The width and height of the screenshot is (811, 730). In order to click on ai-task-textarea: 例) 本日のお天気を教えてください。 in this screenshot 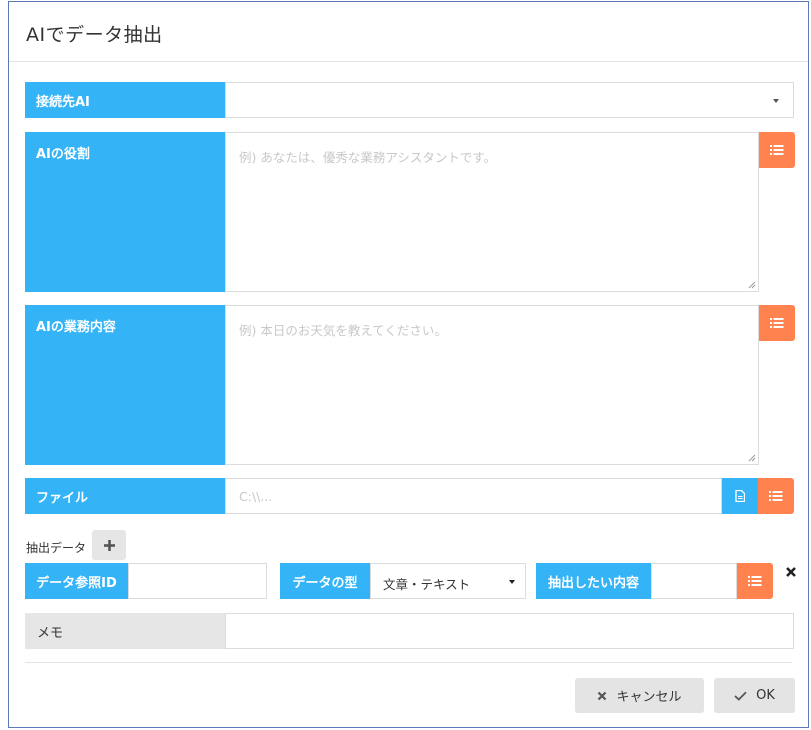, I will do `click(492, 385)`.